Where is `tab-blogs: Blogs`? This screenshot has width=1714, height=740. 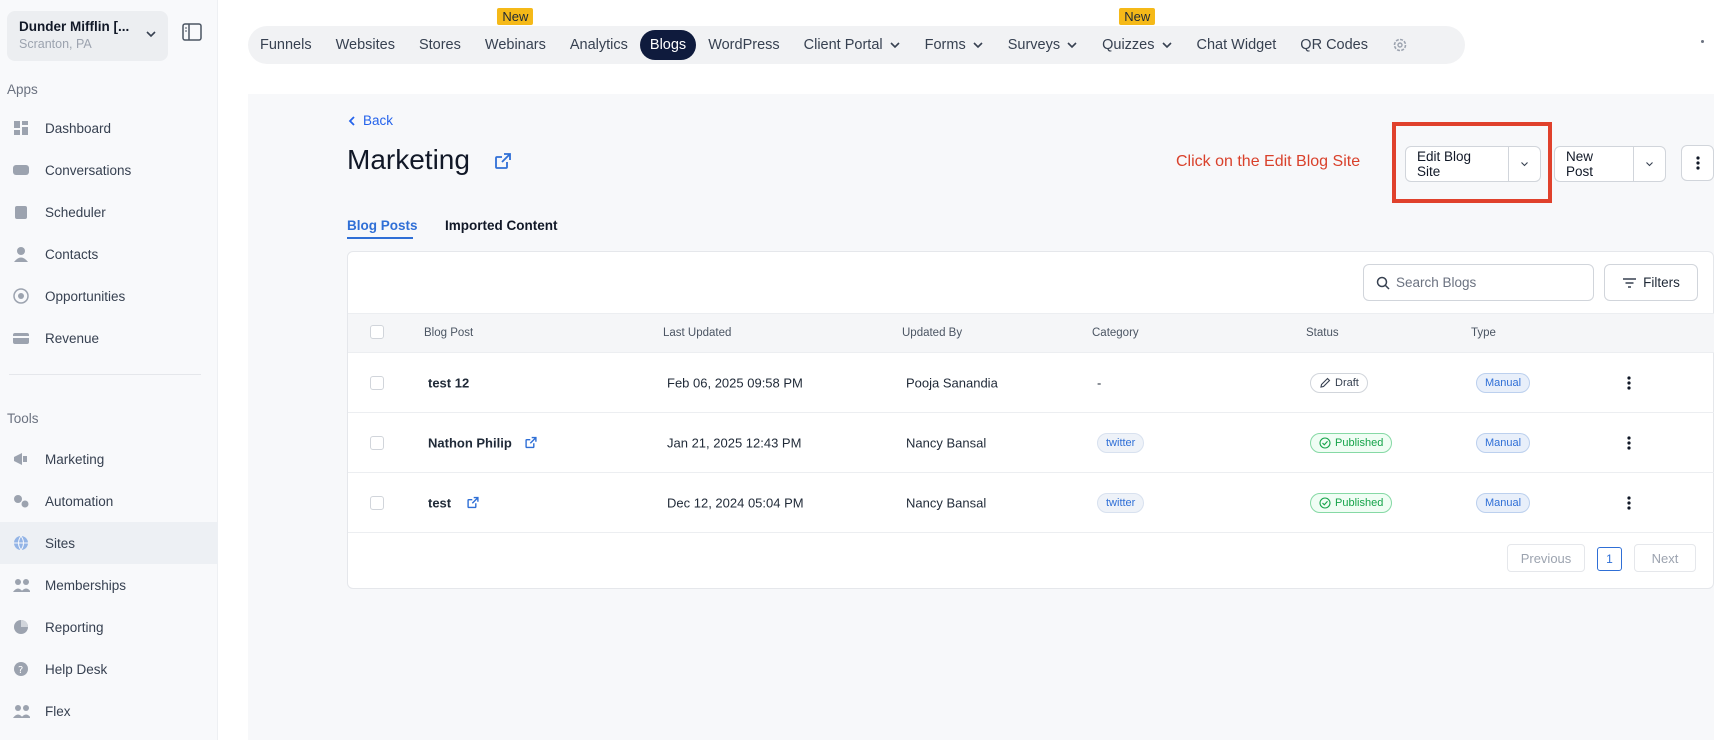 tab-blogs: Blogs is located at coordinates (668, 45).